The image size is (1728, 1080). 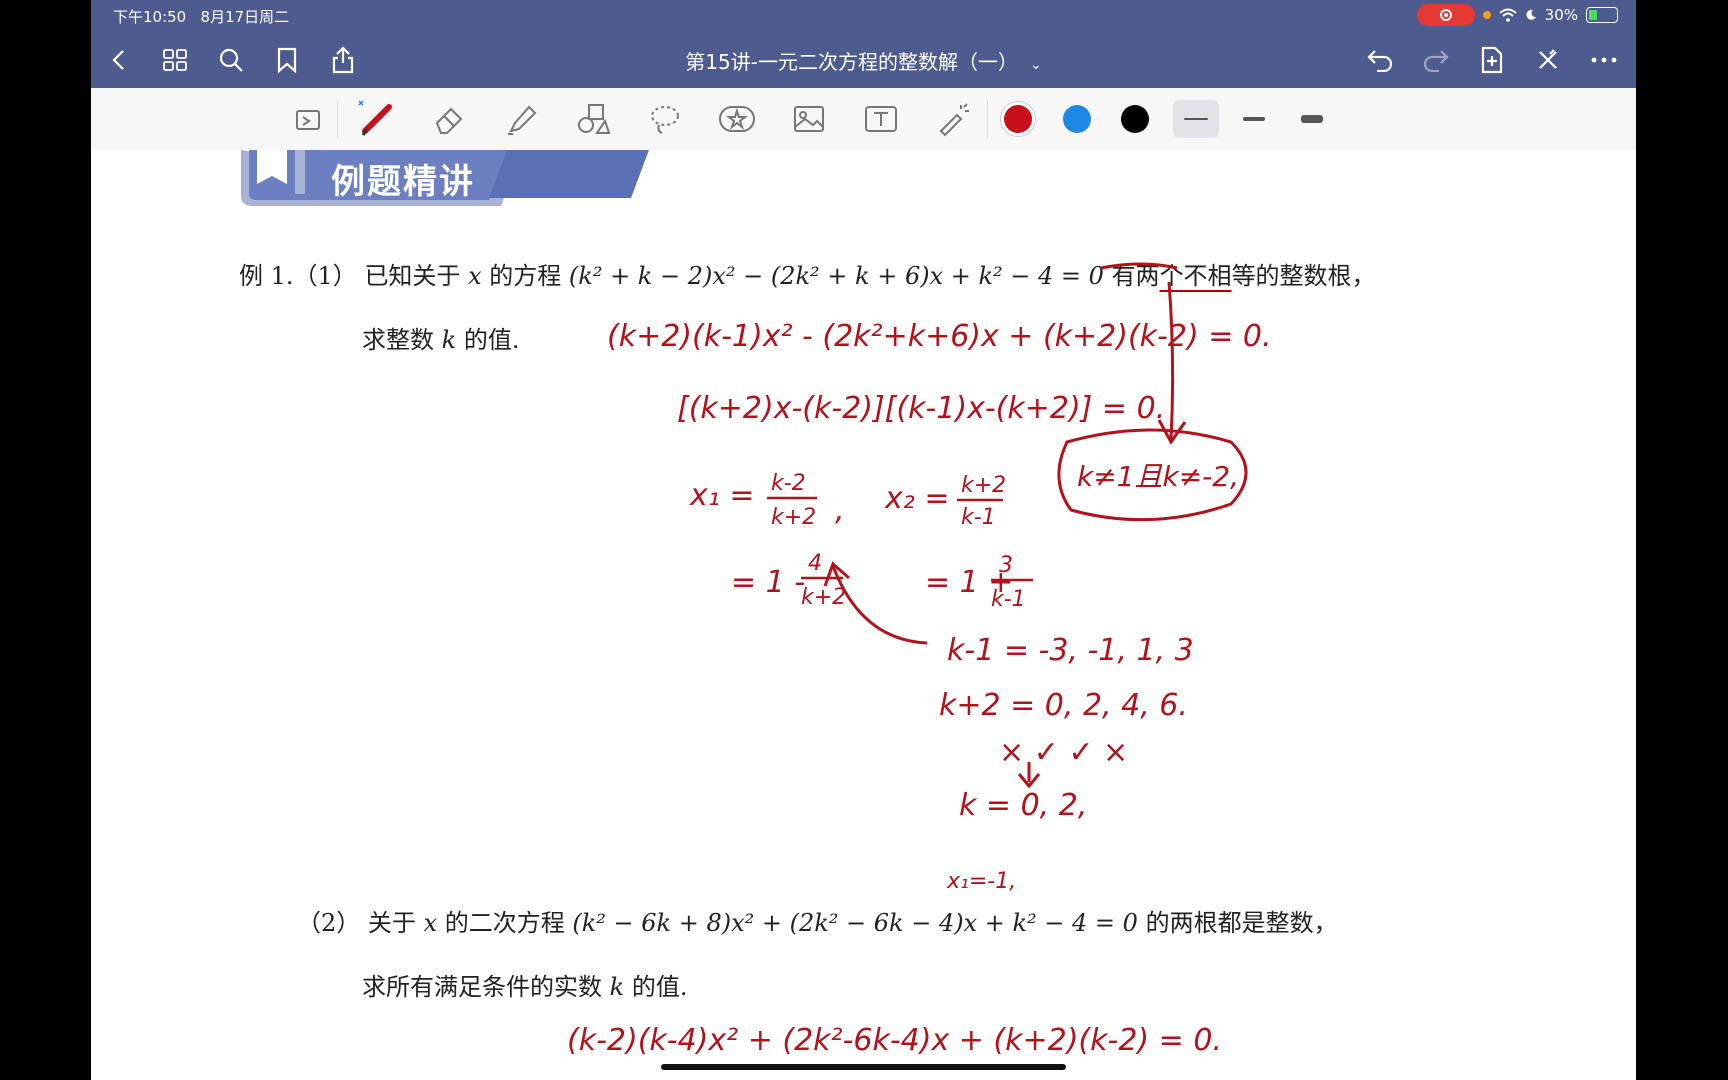 What do you see at coordinates (1486, 15) in the screenshot?
I see `mic-in-use-dot` at bounding box center [1486, 15].